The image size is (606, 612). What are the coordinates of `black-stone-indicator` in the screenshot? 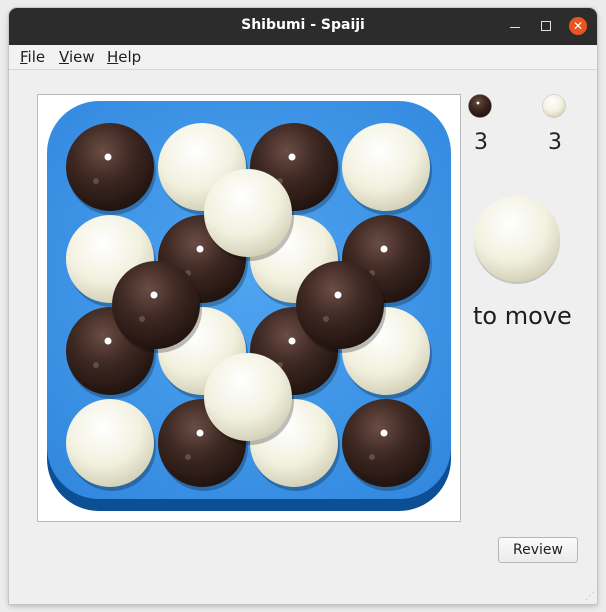 It's located at (480, 106).